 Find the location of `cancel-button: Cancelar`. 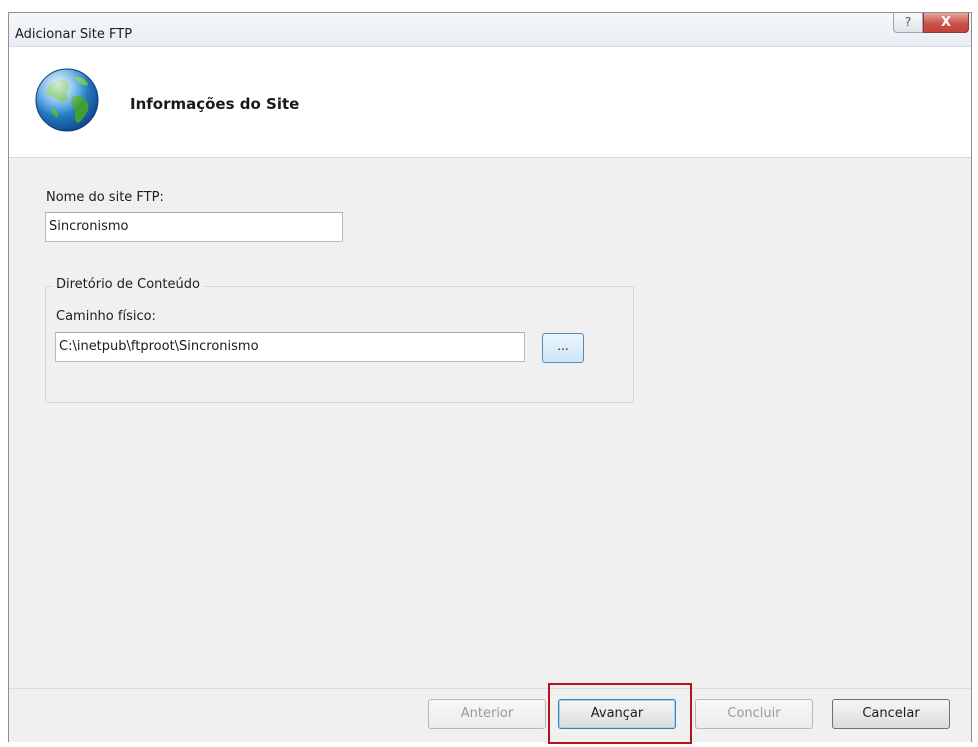

cancel-button: Cancelar is located at coordinates (891, 714).